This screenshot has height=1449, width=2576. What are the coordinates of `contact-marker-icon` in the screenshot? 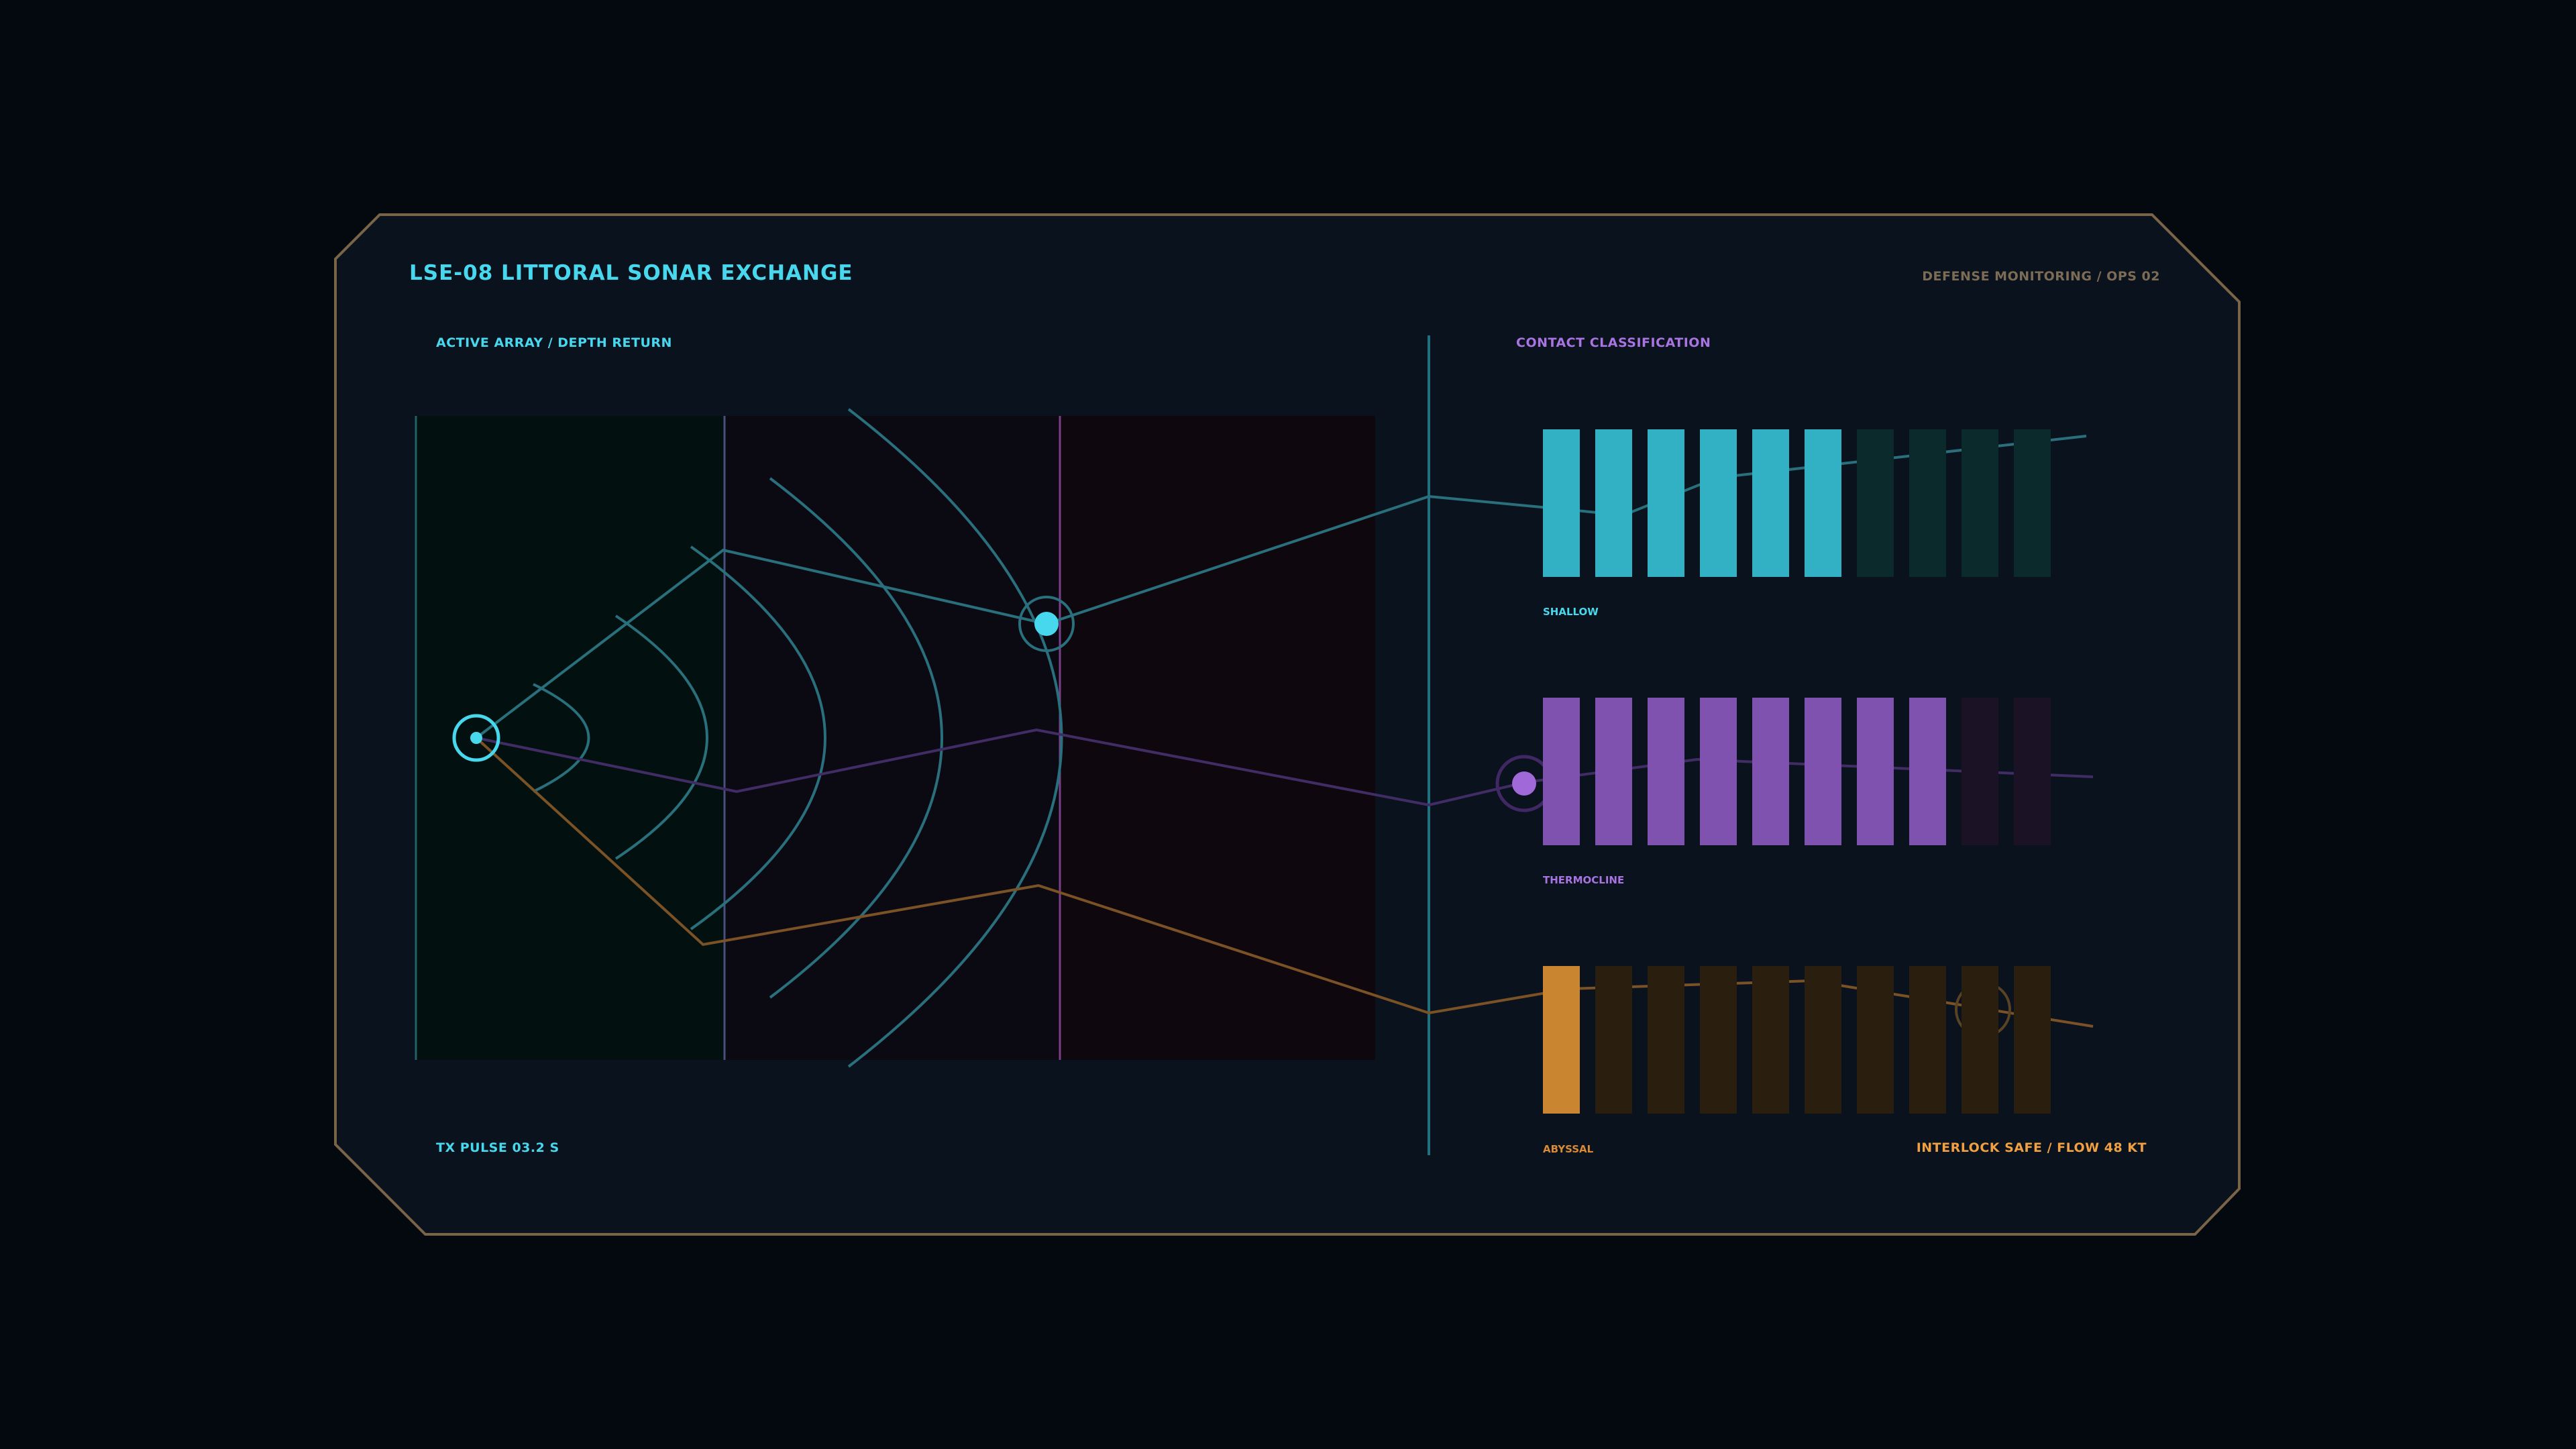 It's located at (1046, 624).